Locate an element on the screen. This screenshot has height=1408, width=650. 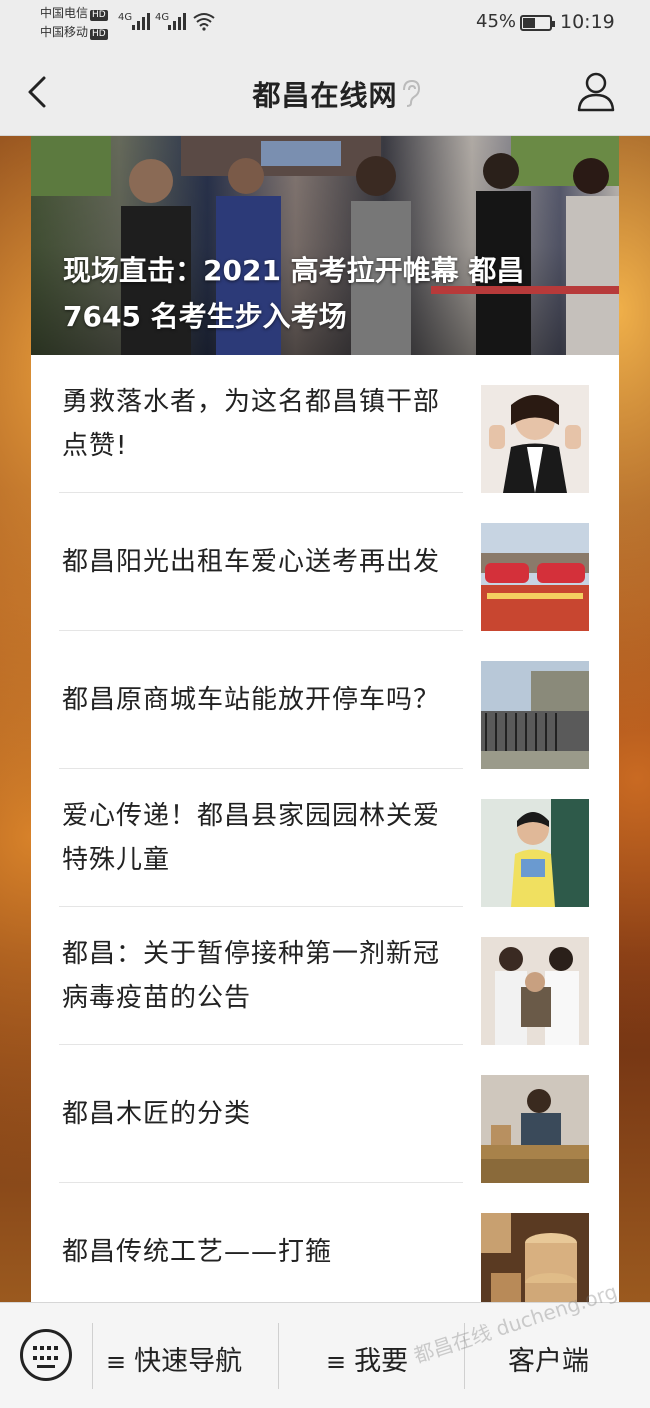
want-button: ≡ 我要 is located at coordinates (367, 1358).